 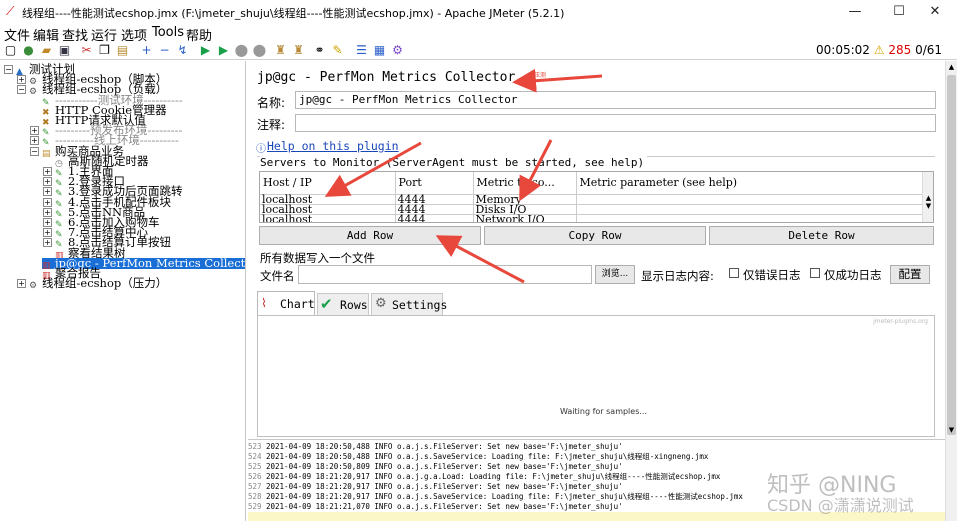 I want to click on table-row: localhost 4444 Disks I/O, so click(x=591, y=209).